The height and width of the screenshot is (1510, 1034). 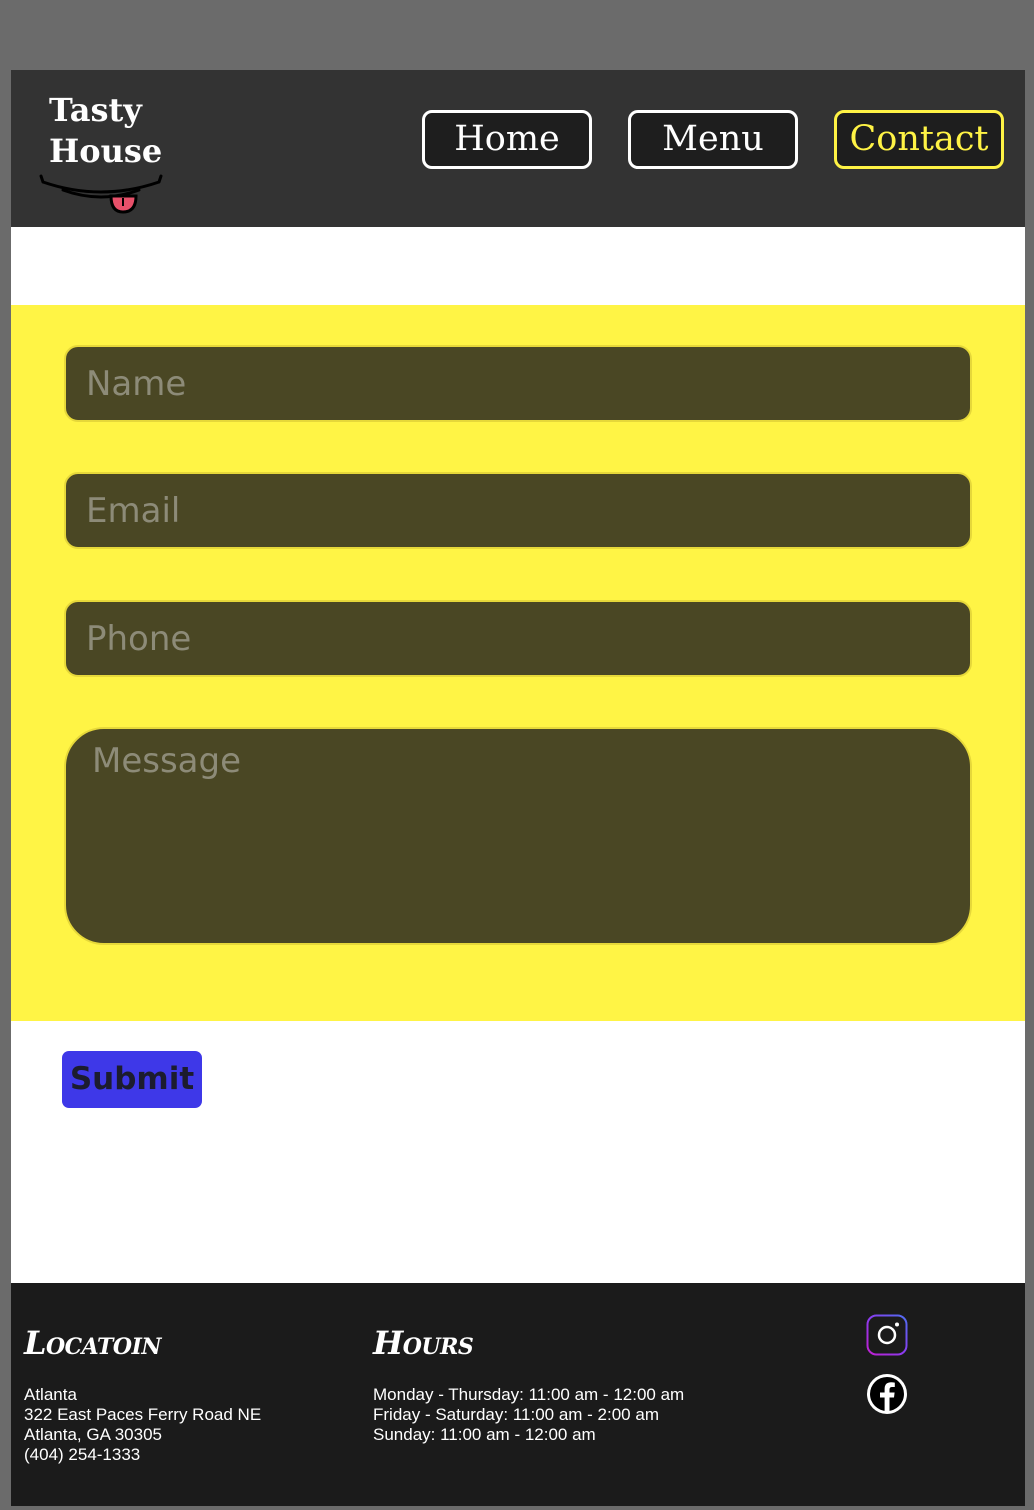 I want to click on tasty-house-logo: Tasty House, so click(x=104, y=155).